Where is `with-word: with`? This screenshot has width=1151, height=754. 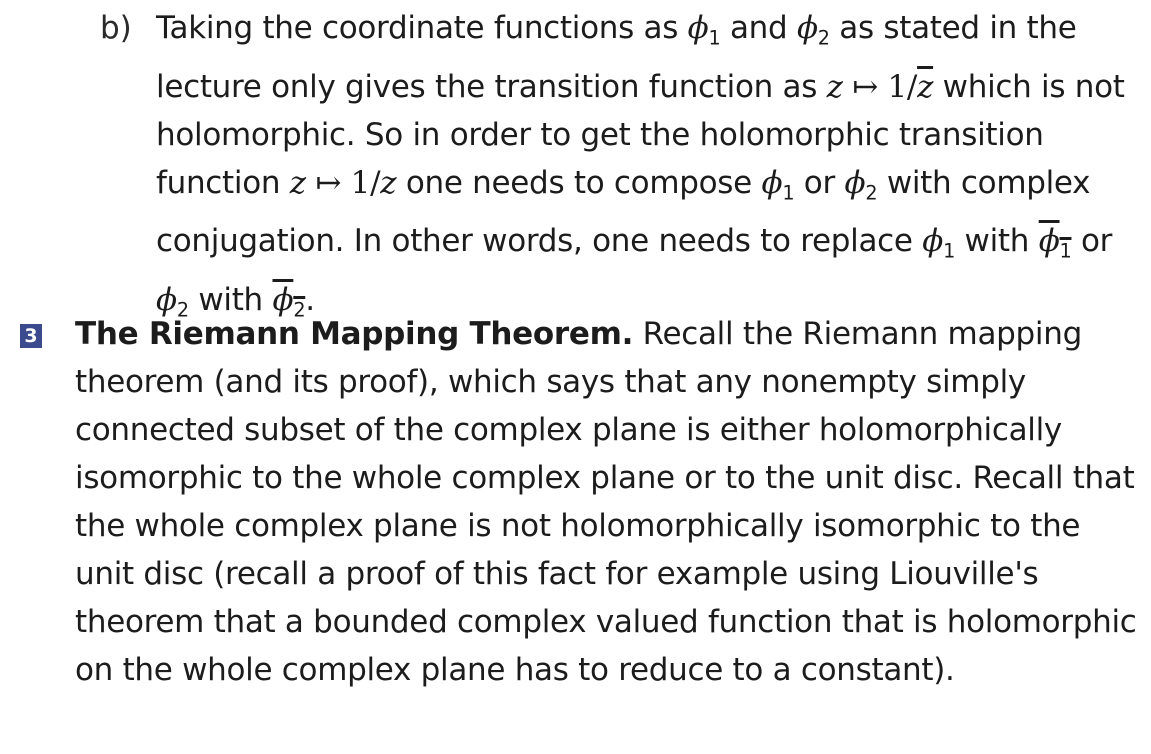
with-word: with is located at coordinates (997, 241).